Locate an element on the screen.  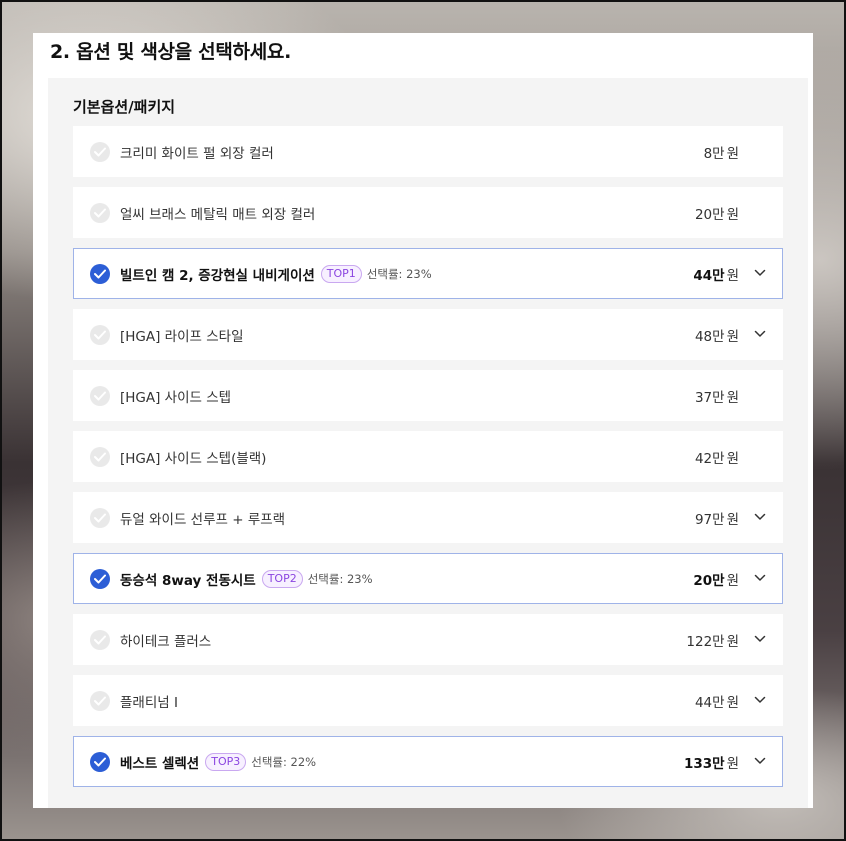
option-item-earthy-brass-matte: 얼씨 브래스 메탈릭 매트 외장 컬러 20만 원 is located at coordinates (428, 212).